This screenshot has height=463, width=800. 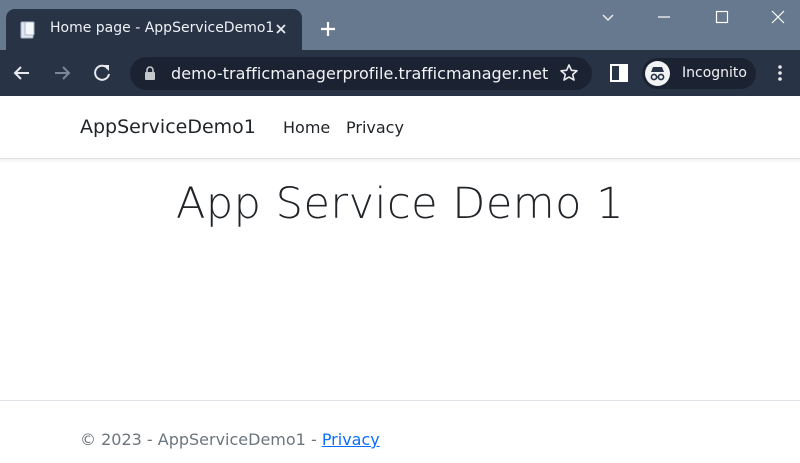 What do you see at coordinates (608, 17) in the screenshot?
I see `tab-search-icon` at bounding box center [608, 17].